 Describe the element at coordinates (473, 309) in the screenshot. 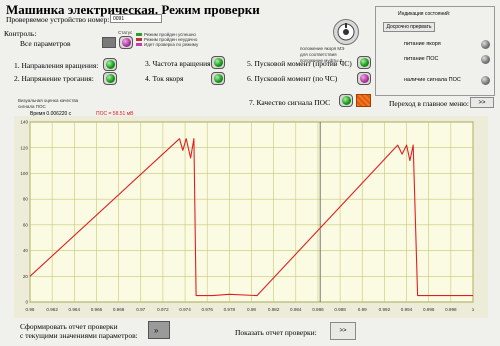

I see `x-tick-label: 1` at that location.